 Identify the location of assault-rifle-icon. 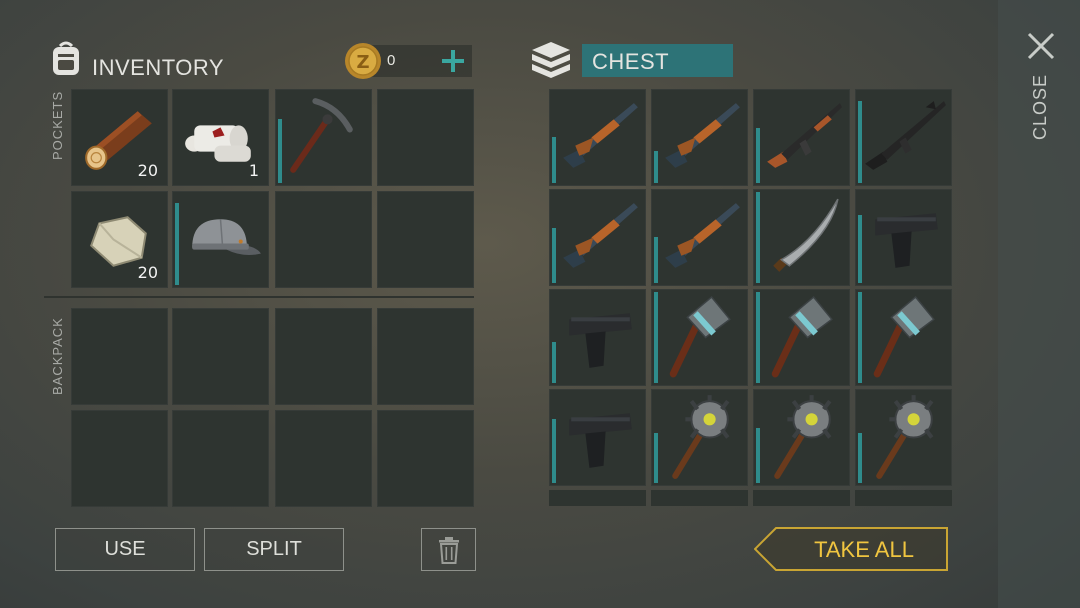
(804, 135).